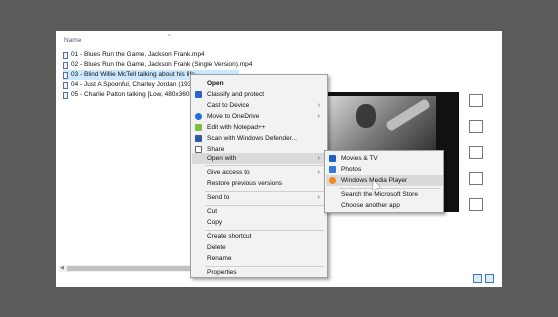 This screenshot has height=317, width=558. I want to click on menu-item-rename: Rename, so click(259, 258).